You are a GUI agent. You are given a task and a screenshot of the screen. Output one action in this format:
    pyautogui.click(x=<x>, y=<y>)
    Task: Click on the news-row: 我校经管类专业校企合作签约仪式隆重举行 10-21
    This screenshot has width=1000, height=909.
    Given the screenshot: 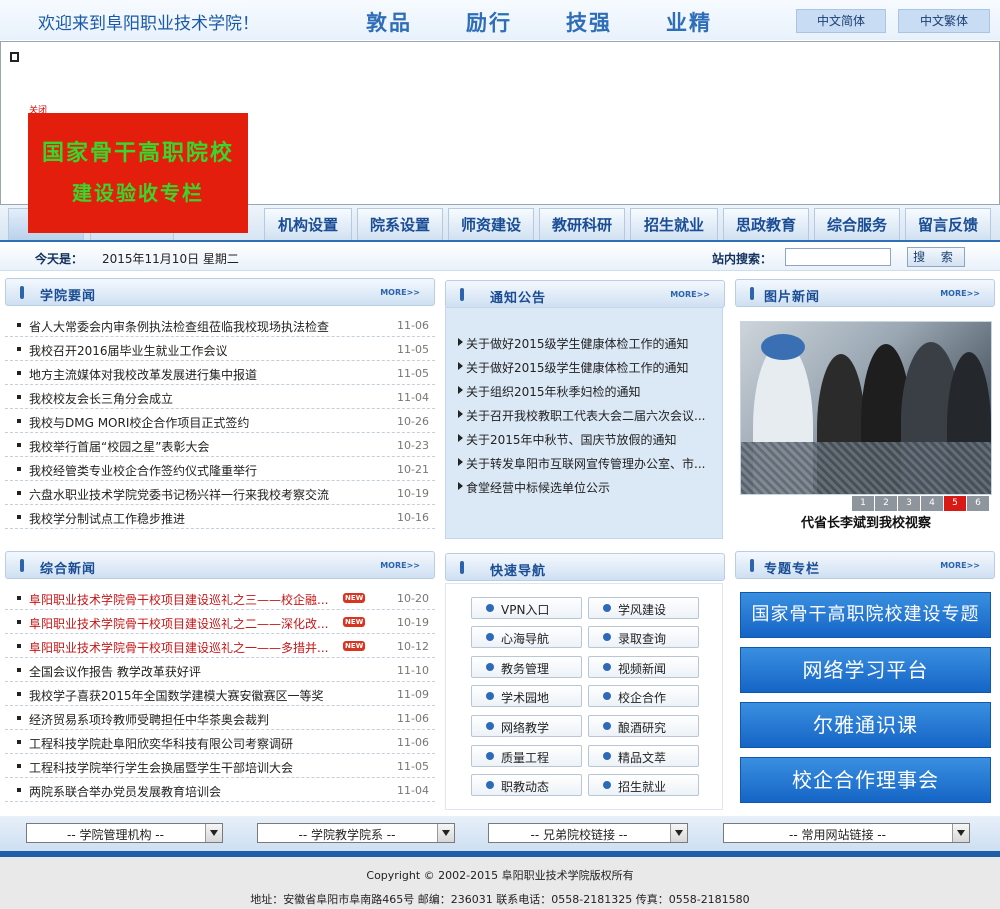 What is the action you would take?
    pyautogui.click(x=220, y=469)
    